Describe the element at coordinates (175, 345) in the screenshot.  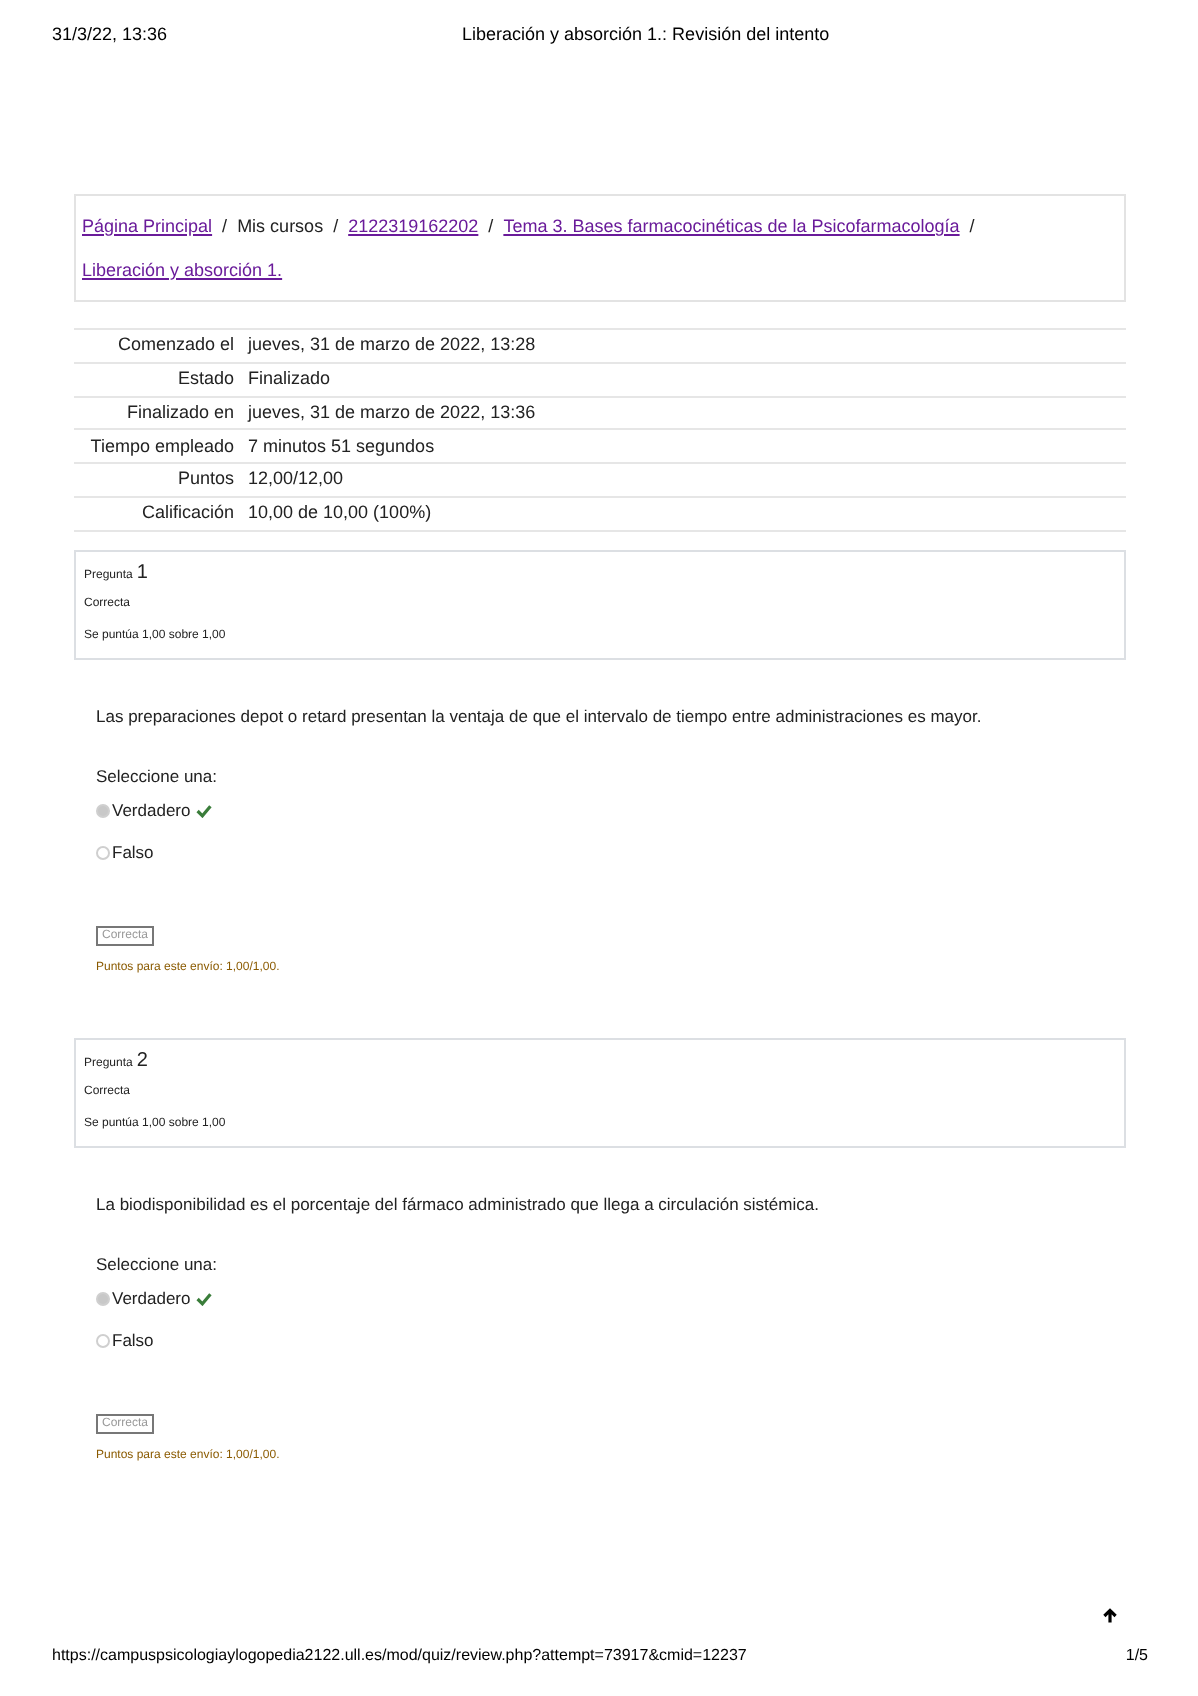
I see `summary-label: Comenzado el` at that location.